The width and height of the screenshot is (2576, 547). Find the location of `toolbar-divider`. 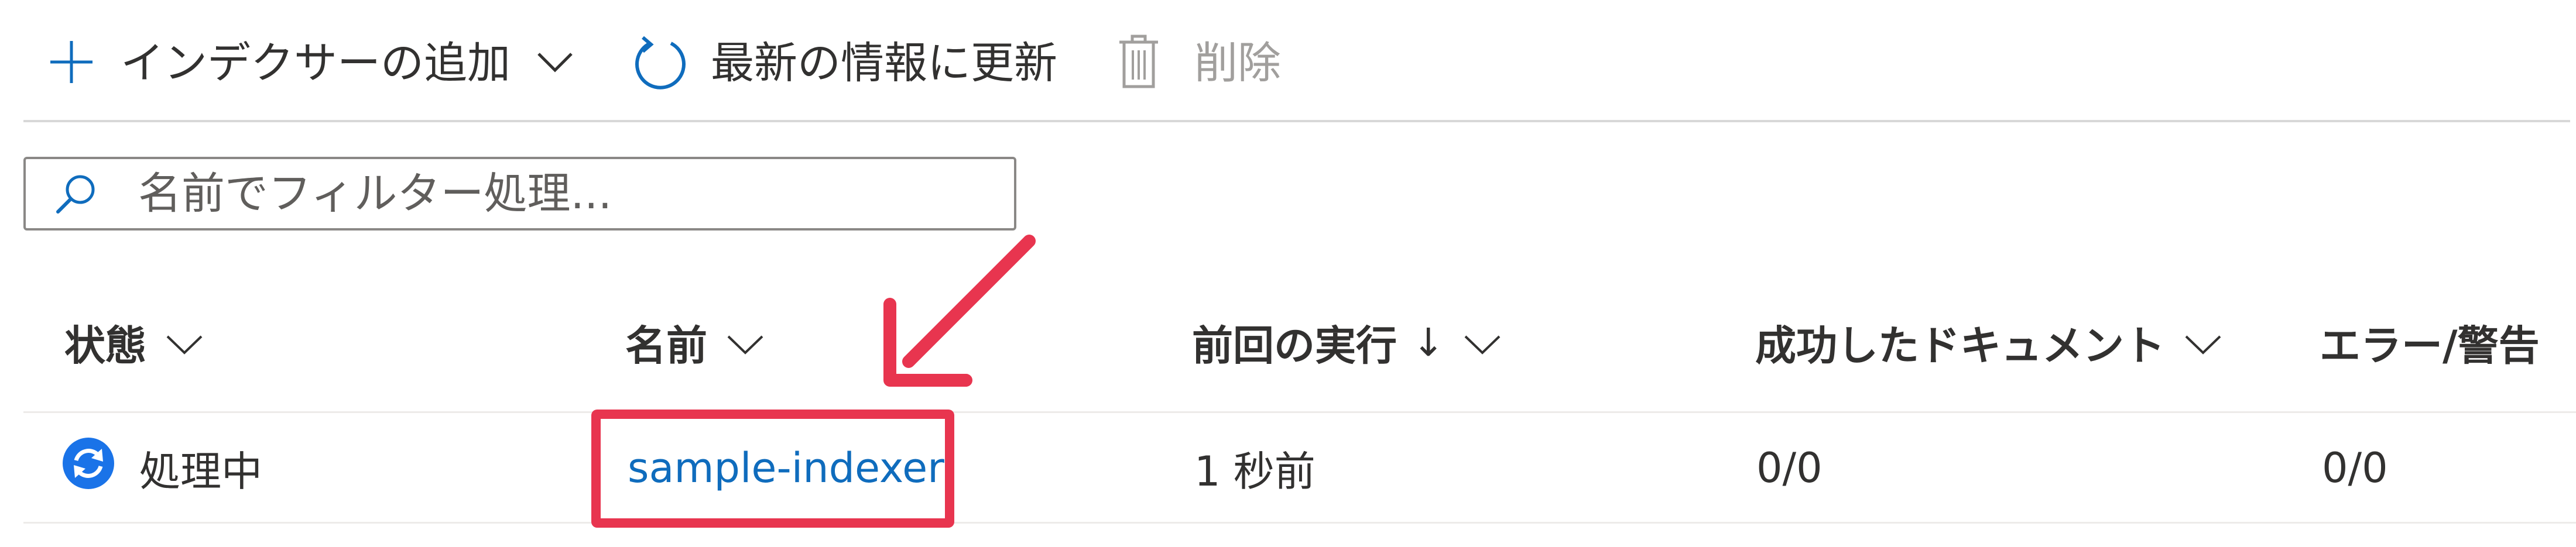

toolbar-divider is located at coordinates (1296, 121).